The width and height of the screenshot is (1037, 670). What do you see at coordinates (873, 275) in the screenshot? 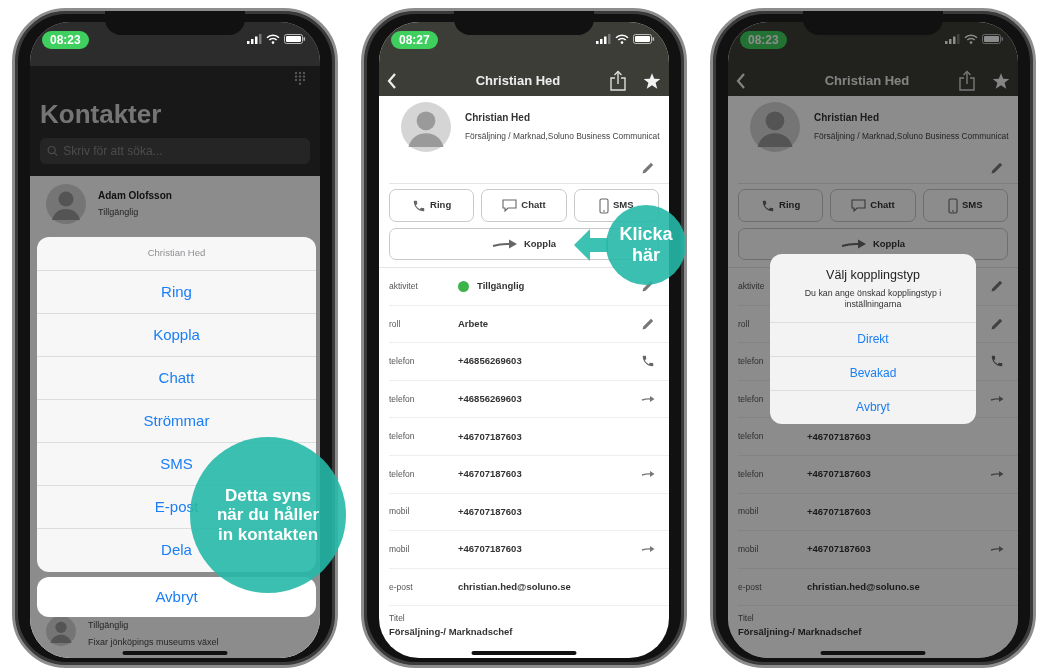
I see `dialog-title: Välj kopplingstyp` at bounding box center [873, 275].